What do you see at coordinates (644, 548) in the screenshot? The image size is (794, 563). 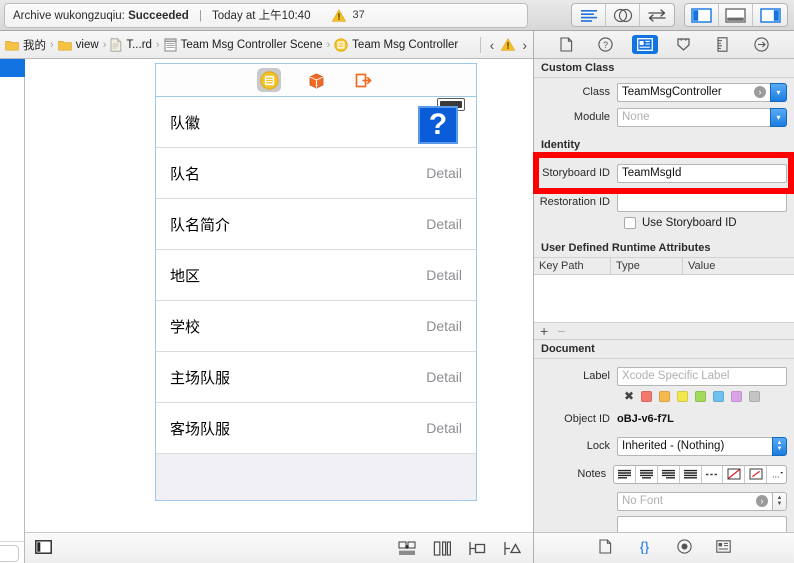 I see `code-snippet-library-icon: {}` at bounding box center [644, 548].